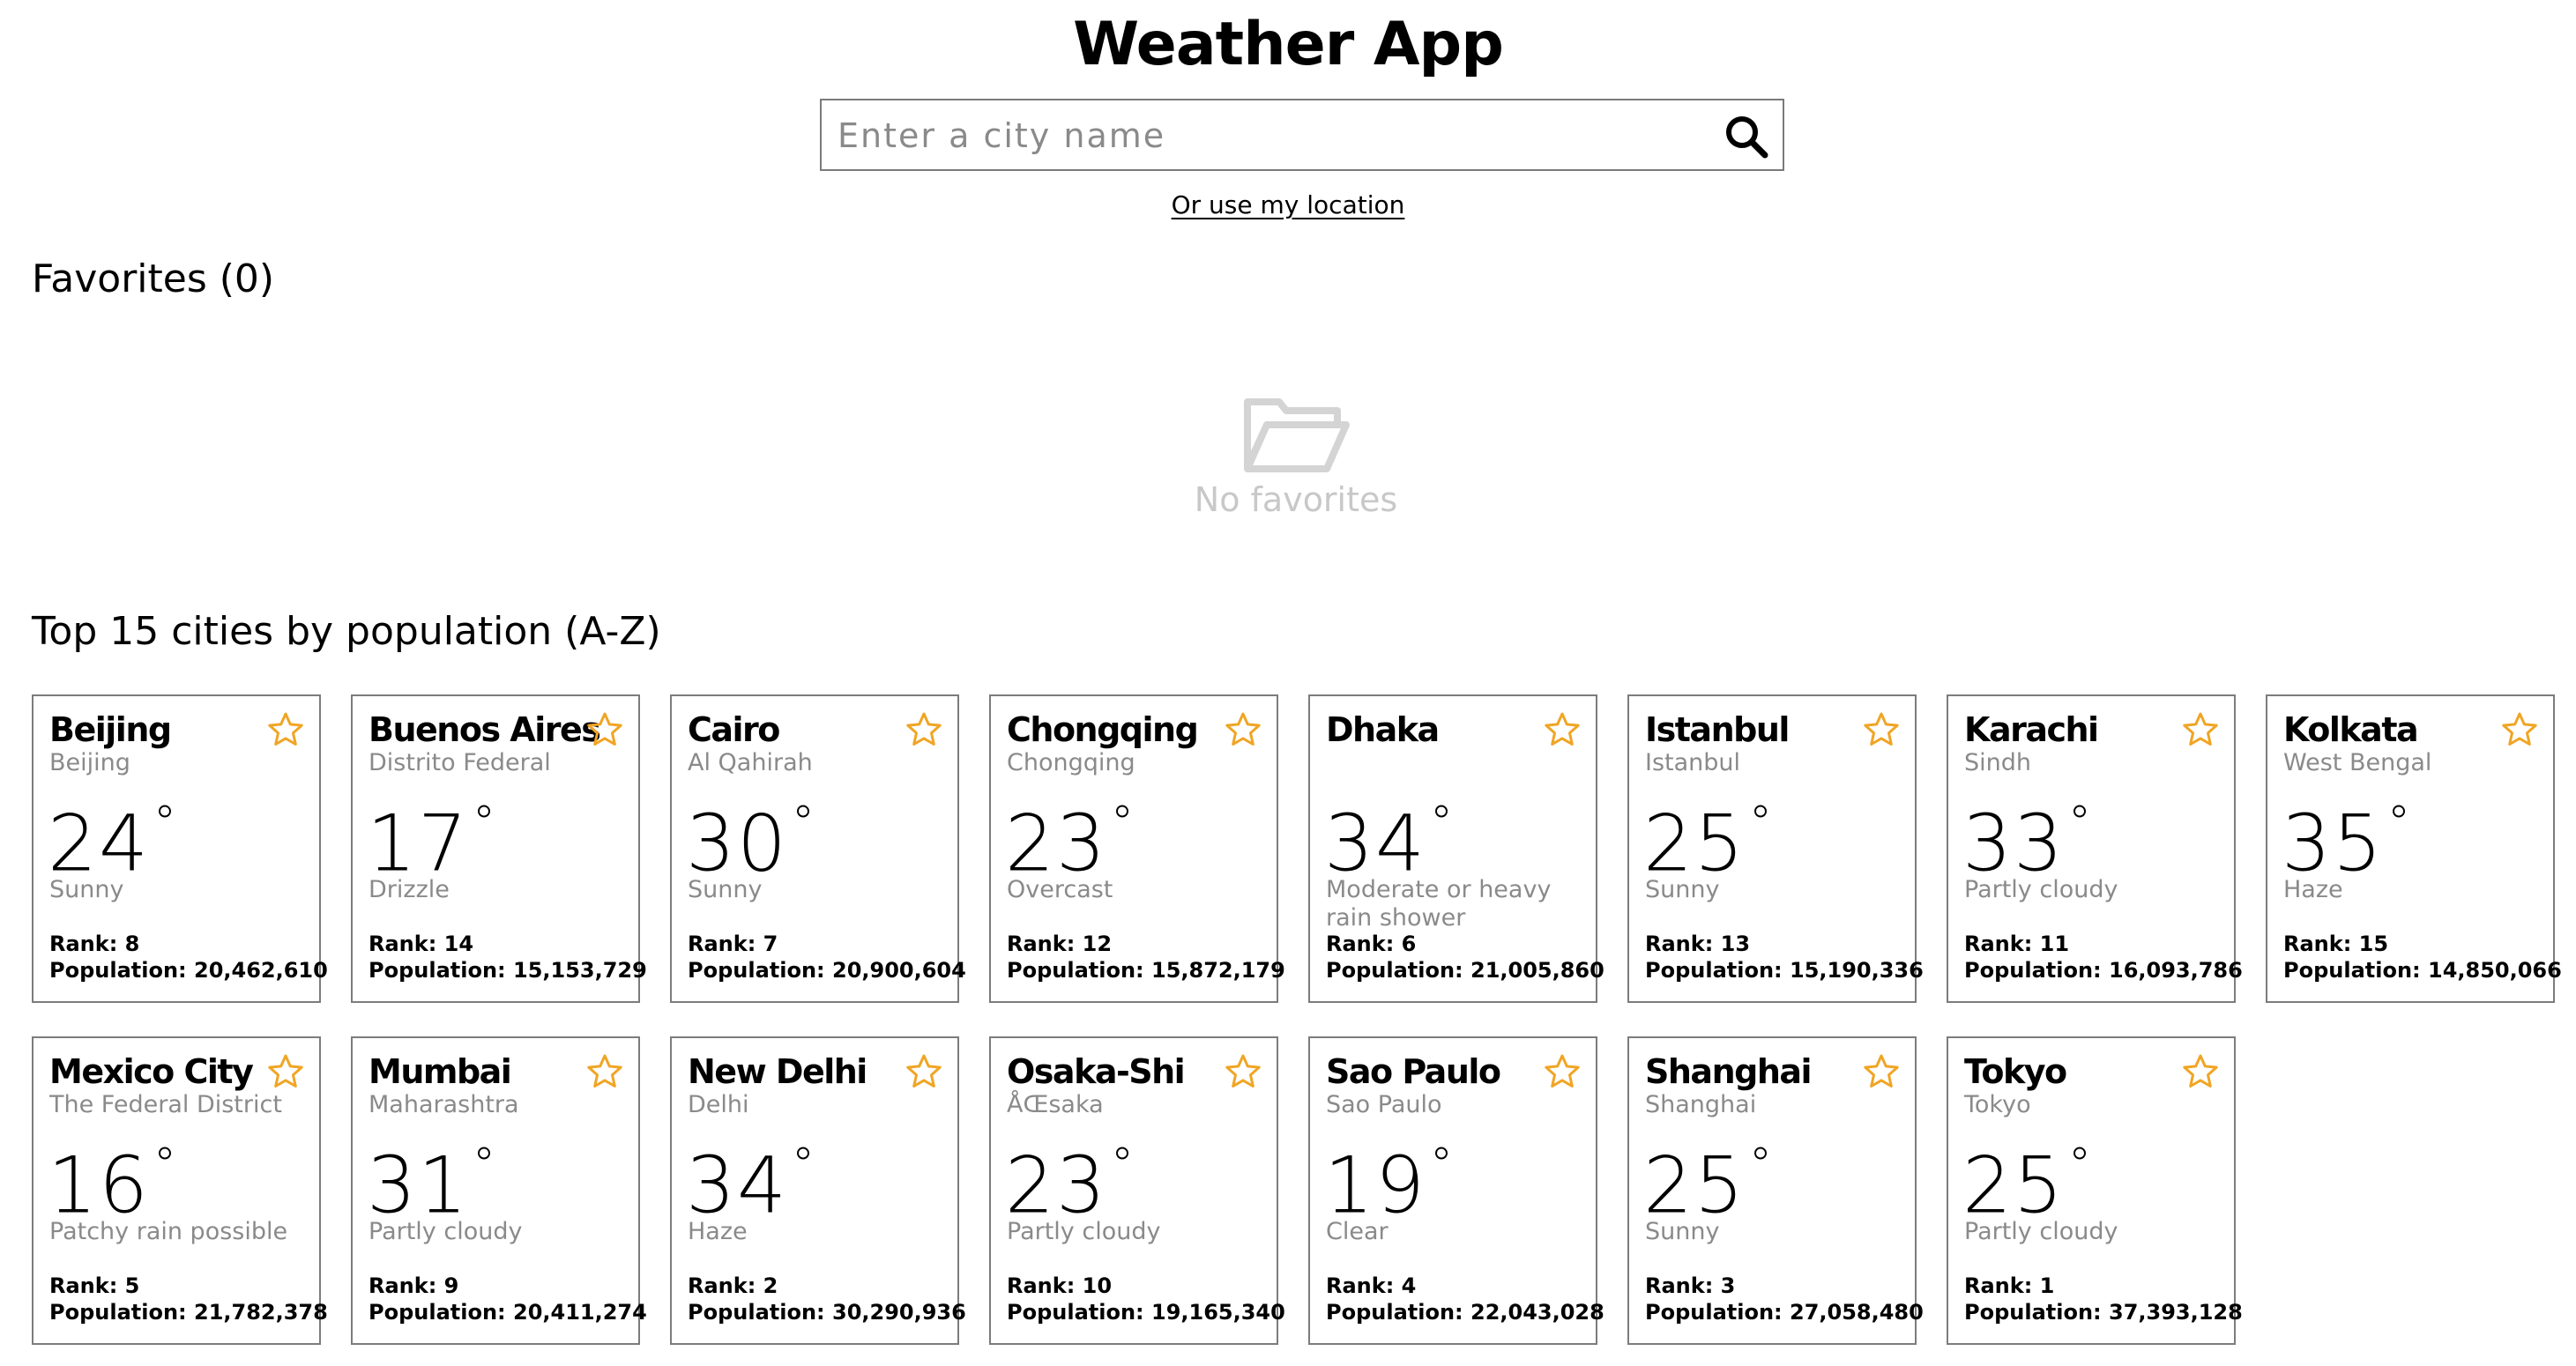 The height and width of the screenshot is (1366, 2576). I want to click on city-region: ÅŒsaka, so click(1055, 1104).